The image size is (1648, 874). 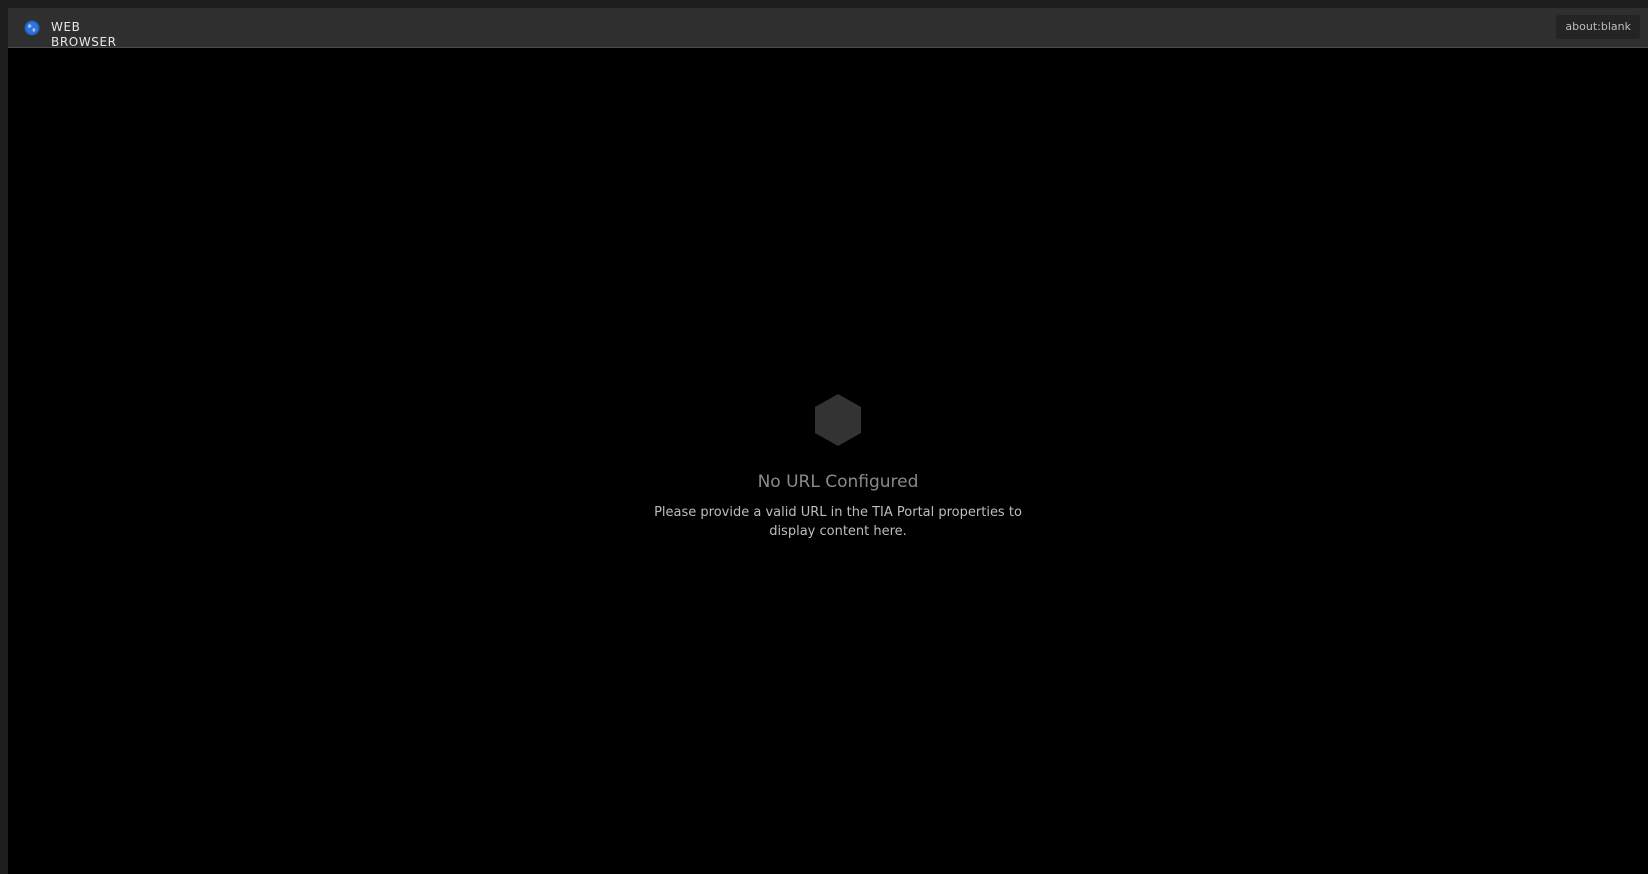 I want to click on globe-icon, so click(x=32, y=28).